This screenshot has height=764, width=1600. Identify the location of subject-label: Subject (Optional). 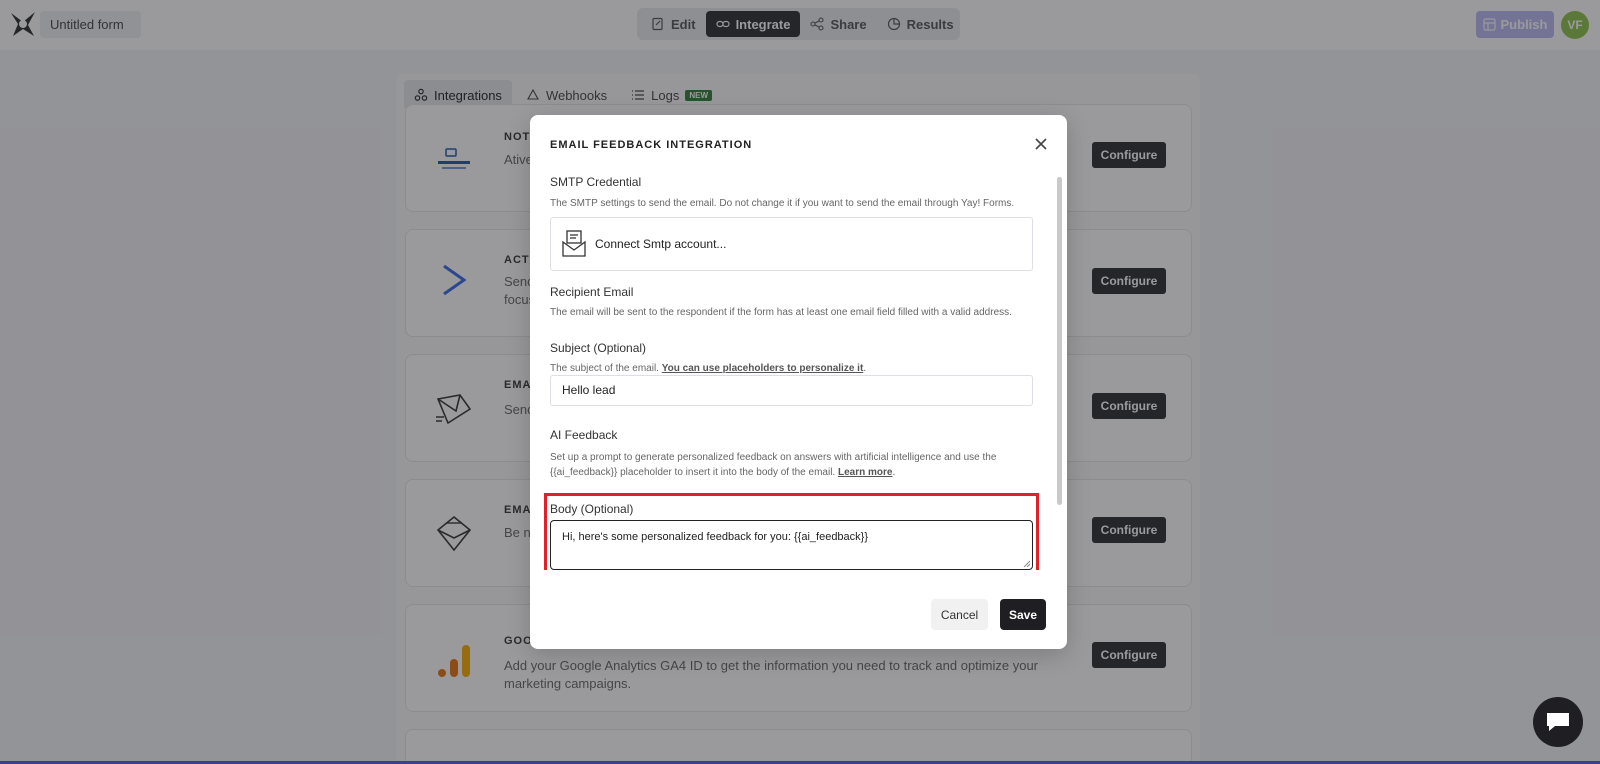
(598, 348).